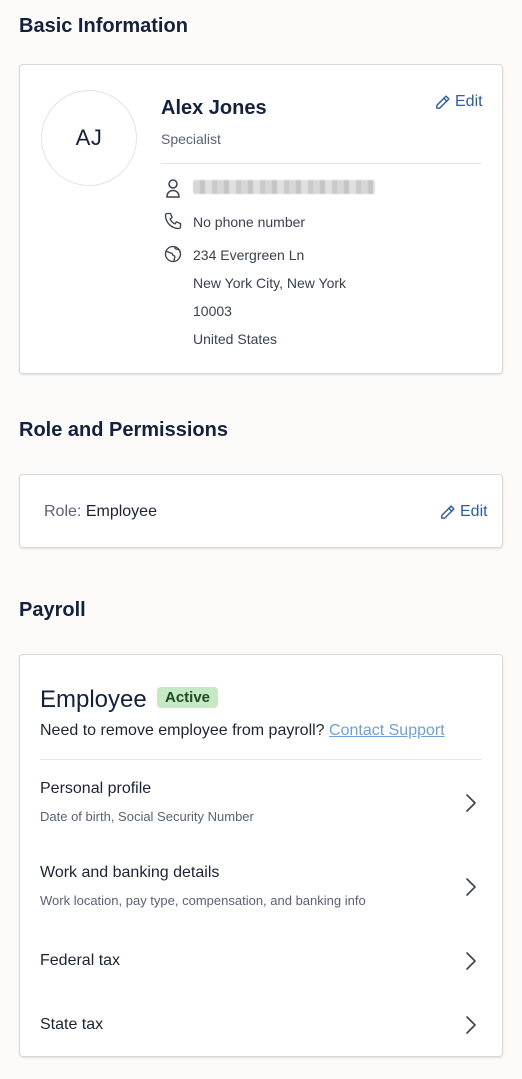  Describe the element at coordinates (261, 511) in the screenshot. I see `role-card: Role: Employee Edit` at that location.